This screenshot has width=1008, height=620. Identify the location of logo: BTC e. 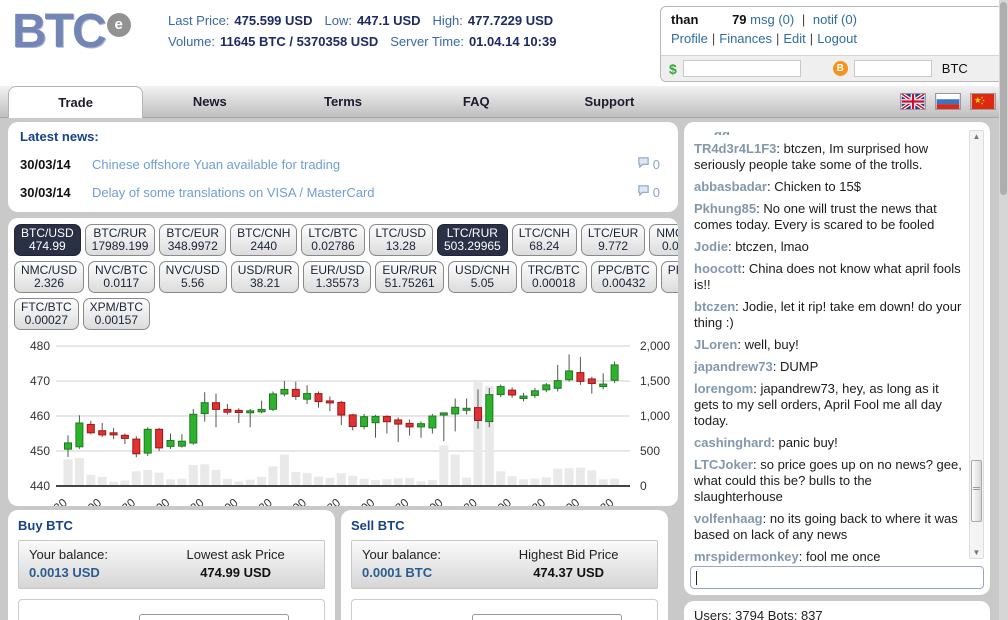
(71, 31).